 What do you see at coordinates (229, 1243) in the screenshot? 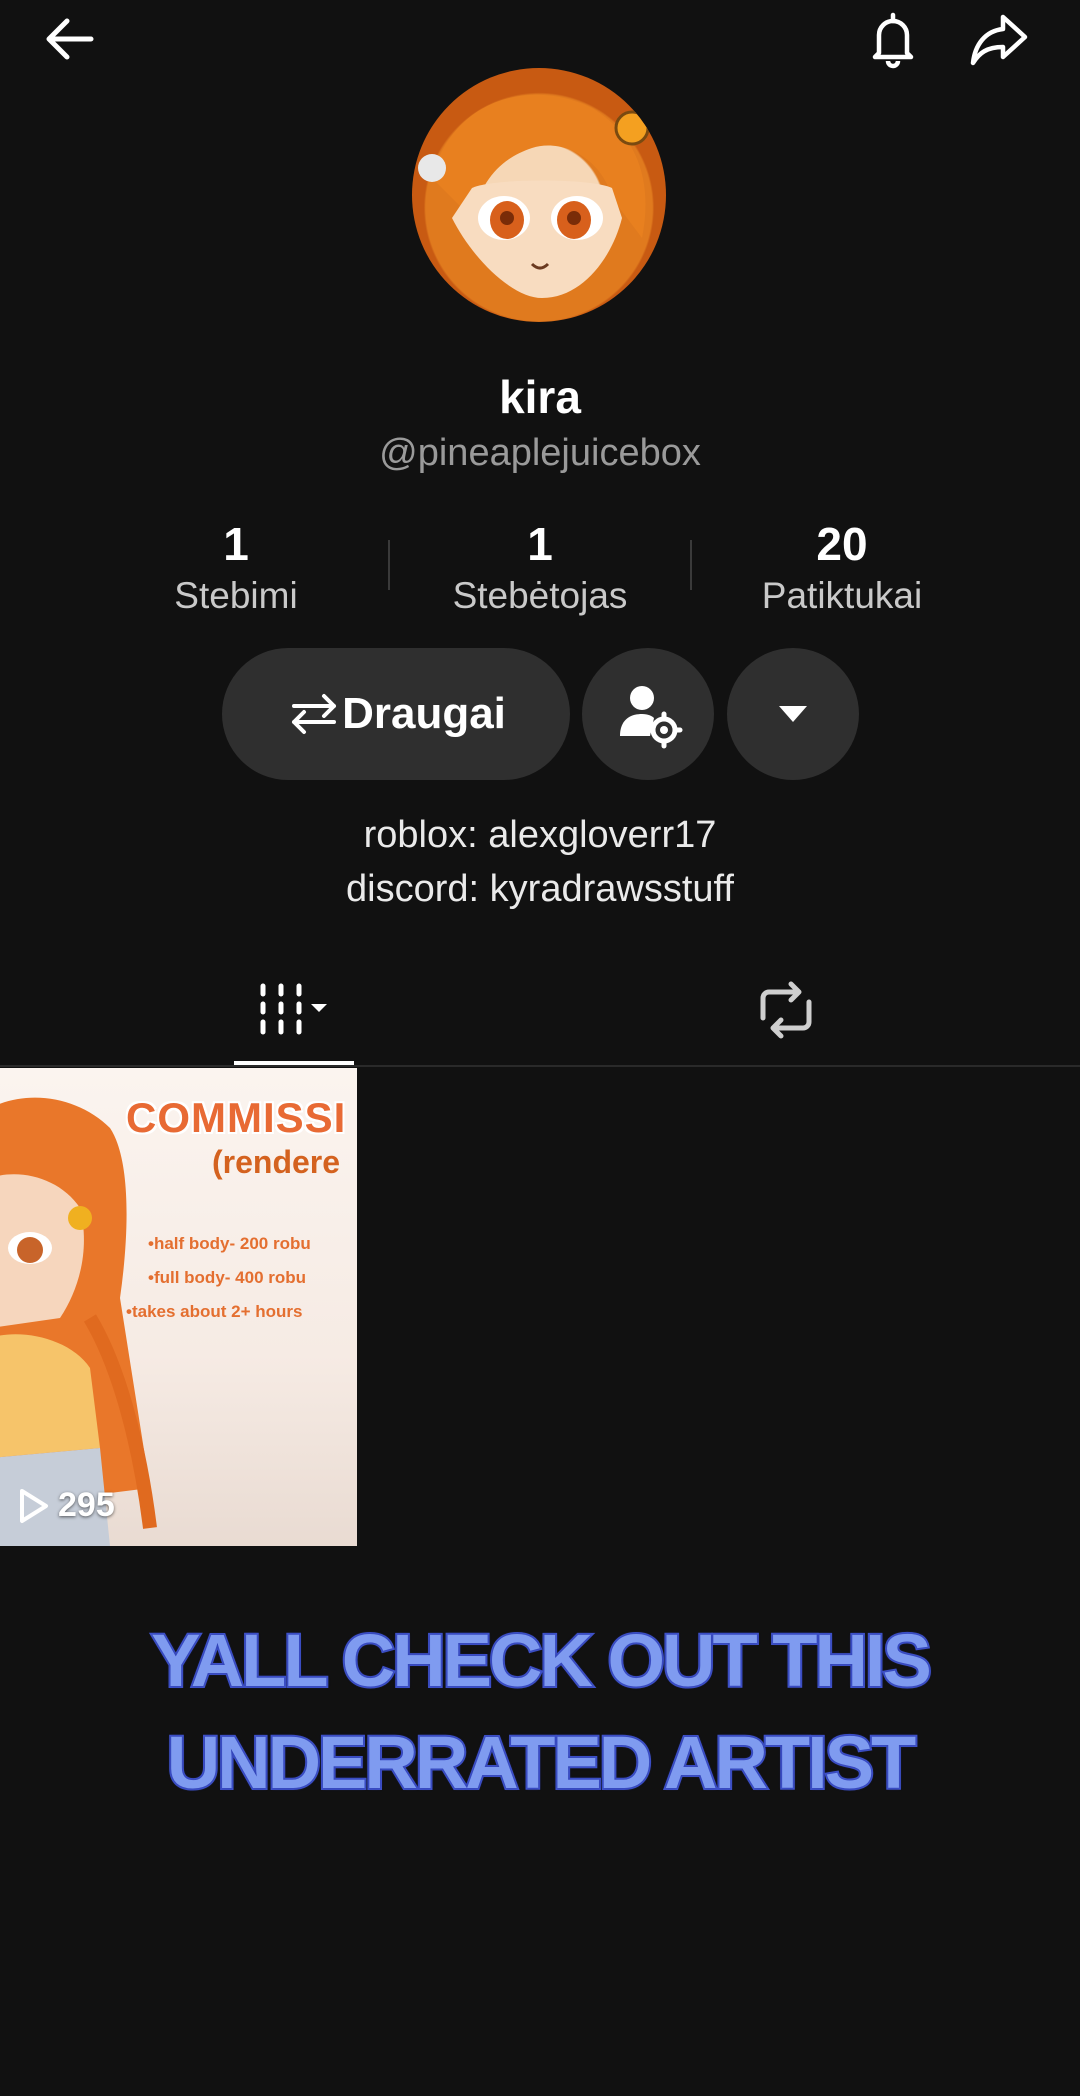
I see `thumbnail-line-1: •half body- 200 robu` at bounding box center [229, 1243].